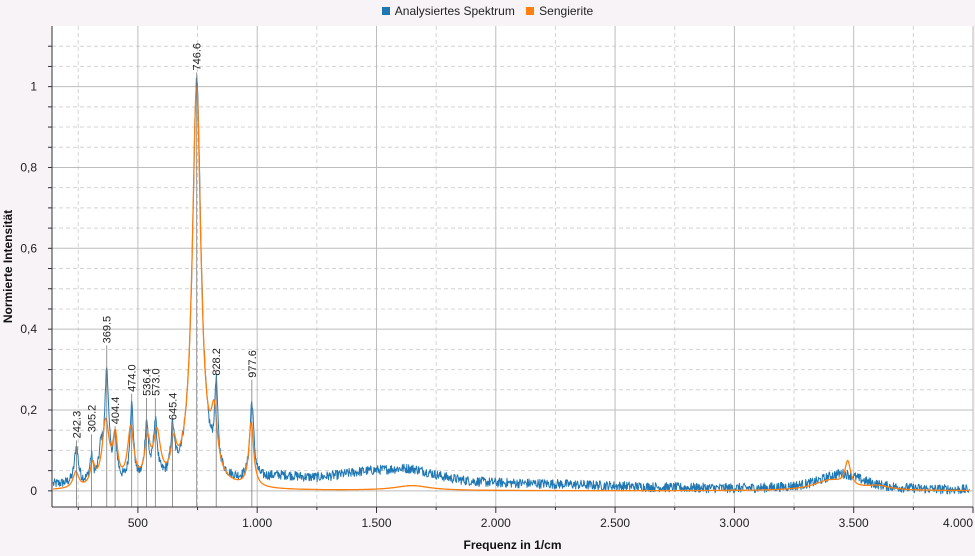  Describe the element at coordinates (376, 523) in the screenshot. I see `x-tick-label: 1.500` at that location.